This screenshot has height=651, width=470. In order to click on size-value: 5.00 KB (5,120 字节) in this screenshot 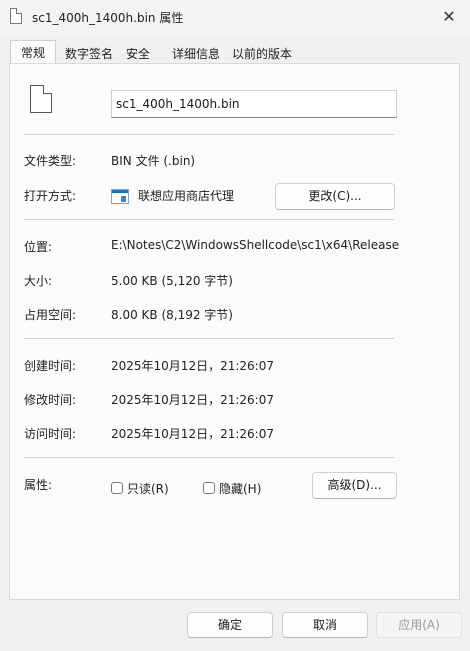, I will do `click(172, 281)`.